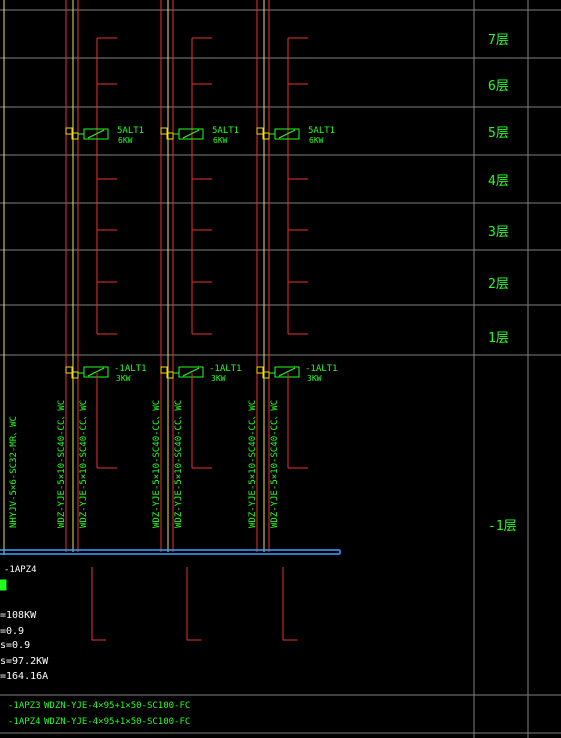 The image size is (561, 738). What do you see at coordinates (3, 585) in the screenshot?
I see `distribution-box-symbol` at bounding box center [3, 585].